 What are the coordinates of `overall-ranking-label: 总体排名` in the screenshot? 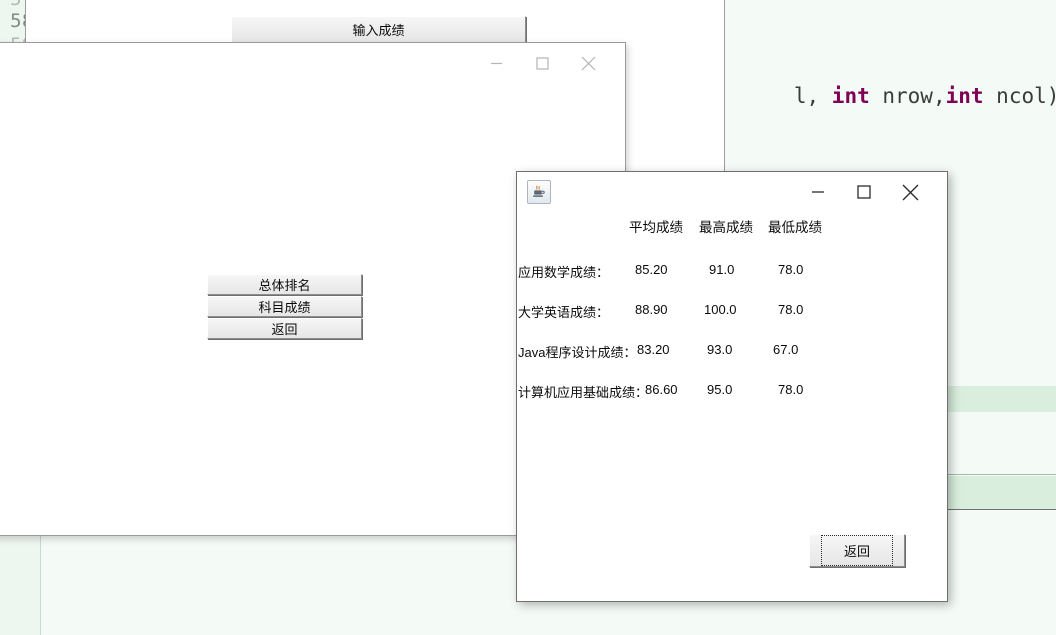 It's located at (284, 285).